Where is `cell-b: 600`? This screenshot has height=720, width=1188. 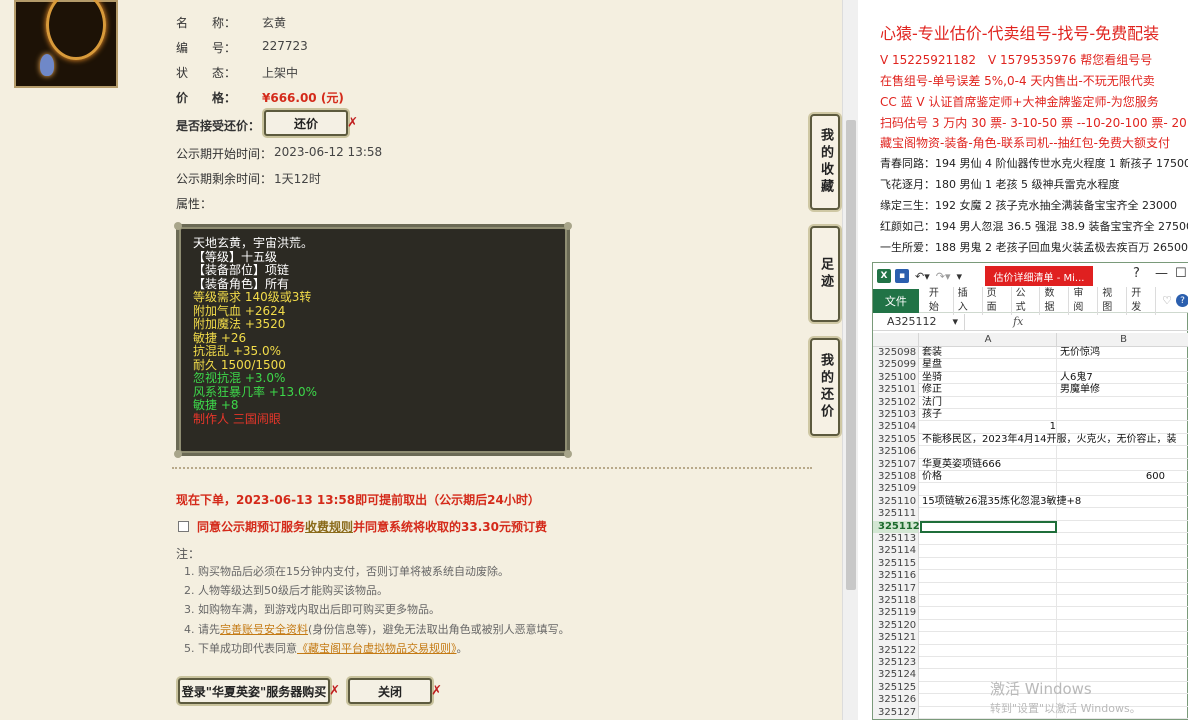
cell-b: 600 is located at coordinates (1123, 477).